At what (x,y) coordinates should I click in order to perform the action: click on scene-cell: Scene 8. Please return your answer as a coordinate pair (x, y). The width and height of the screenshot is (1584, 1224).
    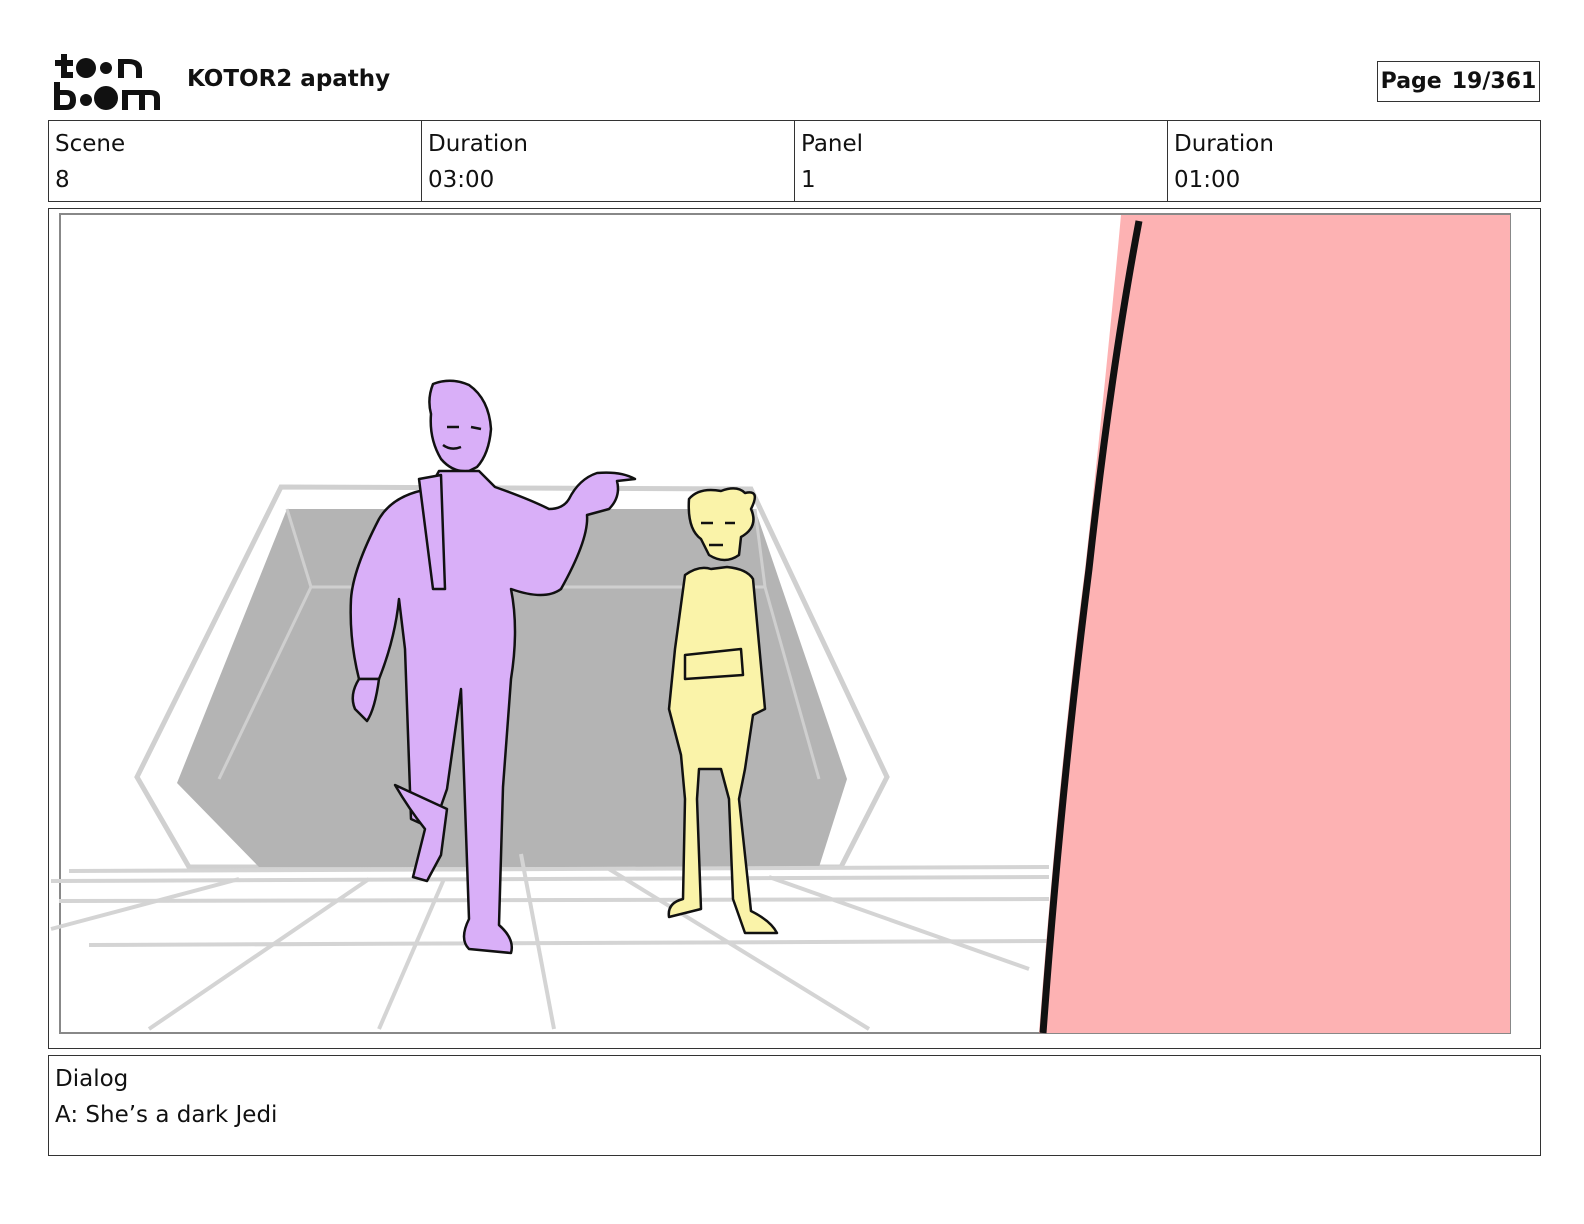
    Looking at the image, I should click on (235, 161).